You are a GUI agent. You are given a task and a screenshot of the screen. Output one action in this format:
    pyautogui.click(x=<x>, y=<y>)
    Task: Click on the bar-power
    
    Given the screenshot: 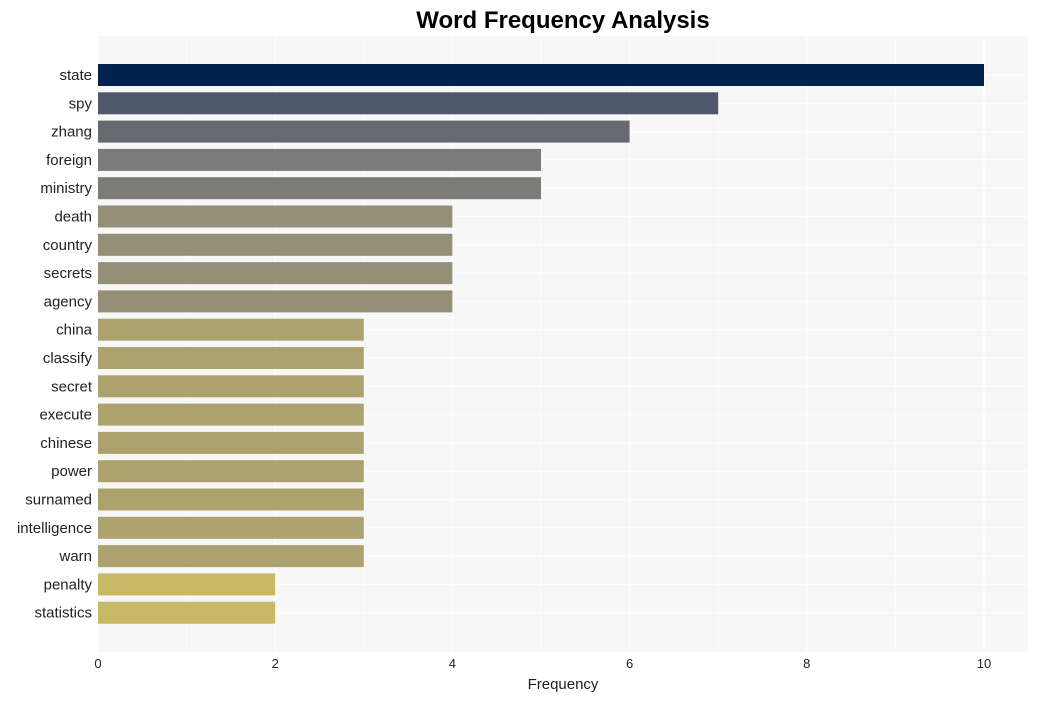 What is the action you would take?
    pyautogui.click(x=231, y=471)
    